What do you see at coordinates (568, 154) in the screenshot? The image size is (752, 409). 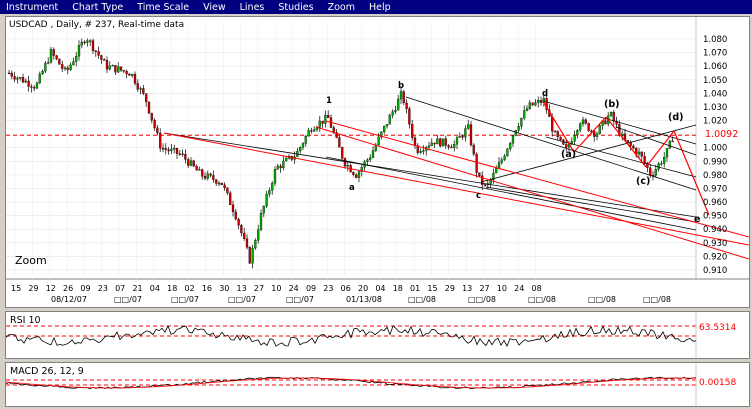 I see `wave-label: (a)` at bounding box center [568, 154].